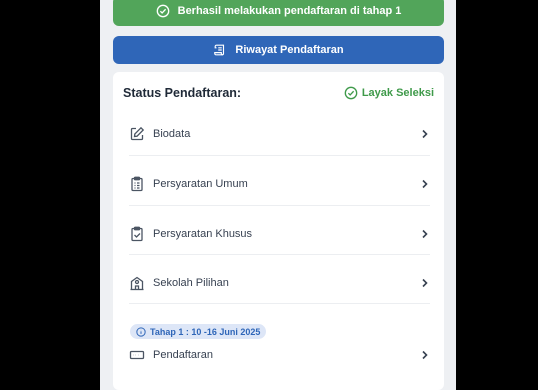  What do you see at coordinates (137, 184) in the screenshot?
I see `clipboard-list-icon` at bounding box center [137, 184].